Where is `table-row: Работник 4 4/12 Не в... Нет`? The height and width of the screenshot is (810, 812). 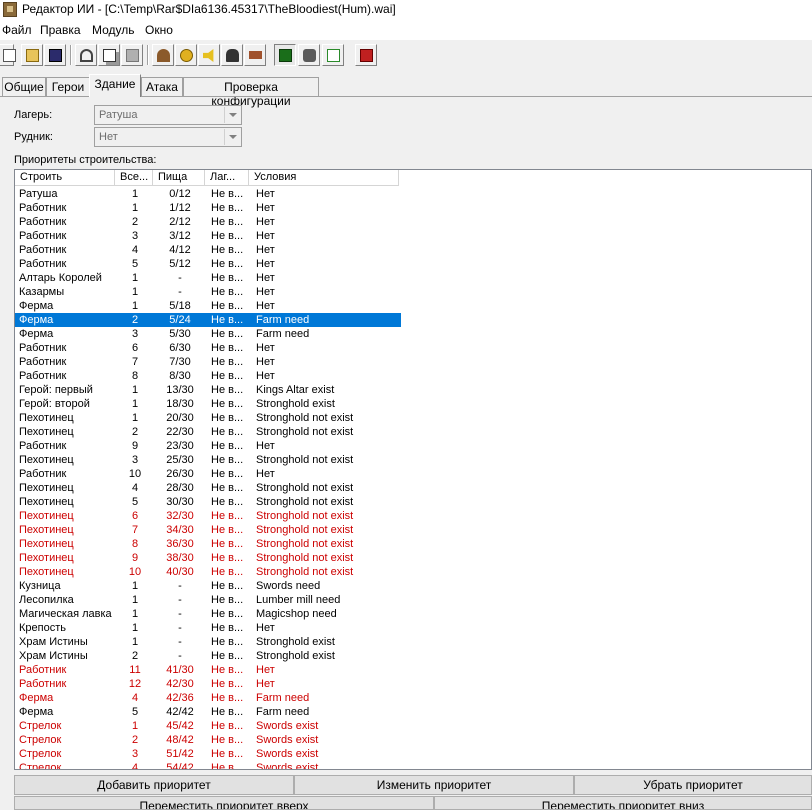
table-row: Работник 4 4/12 Не в... Нет is located at coordinates (208, 250).